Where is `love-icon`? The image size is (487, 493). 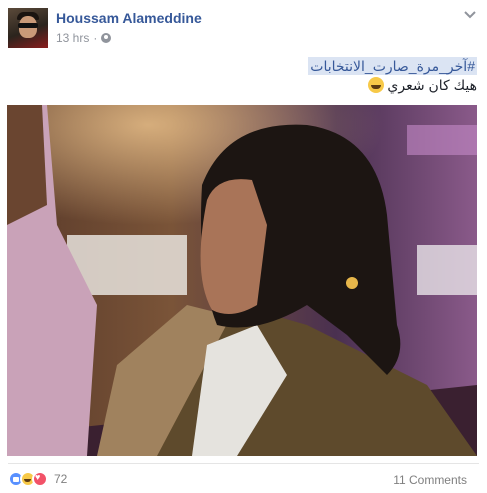 love-icon is located at coordinates (40, 479).